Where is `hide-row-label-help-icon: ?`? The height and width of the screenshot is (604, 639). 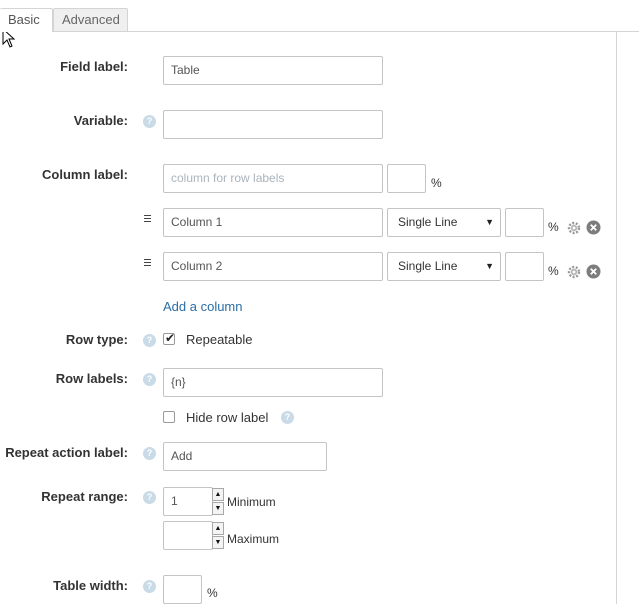 hide-row-label-help-icon: ? is located at coordinates (287, 417).